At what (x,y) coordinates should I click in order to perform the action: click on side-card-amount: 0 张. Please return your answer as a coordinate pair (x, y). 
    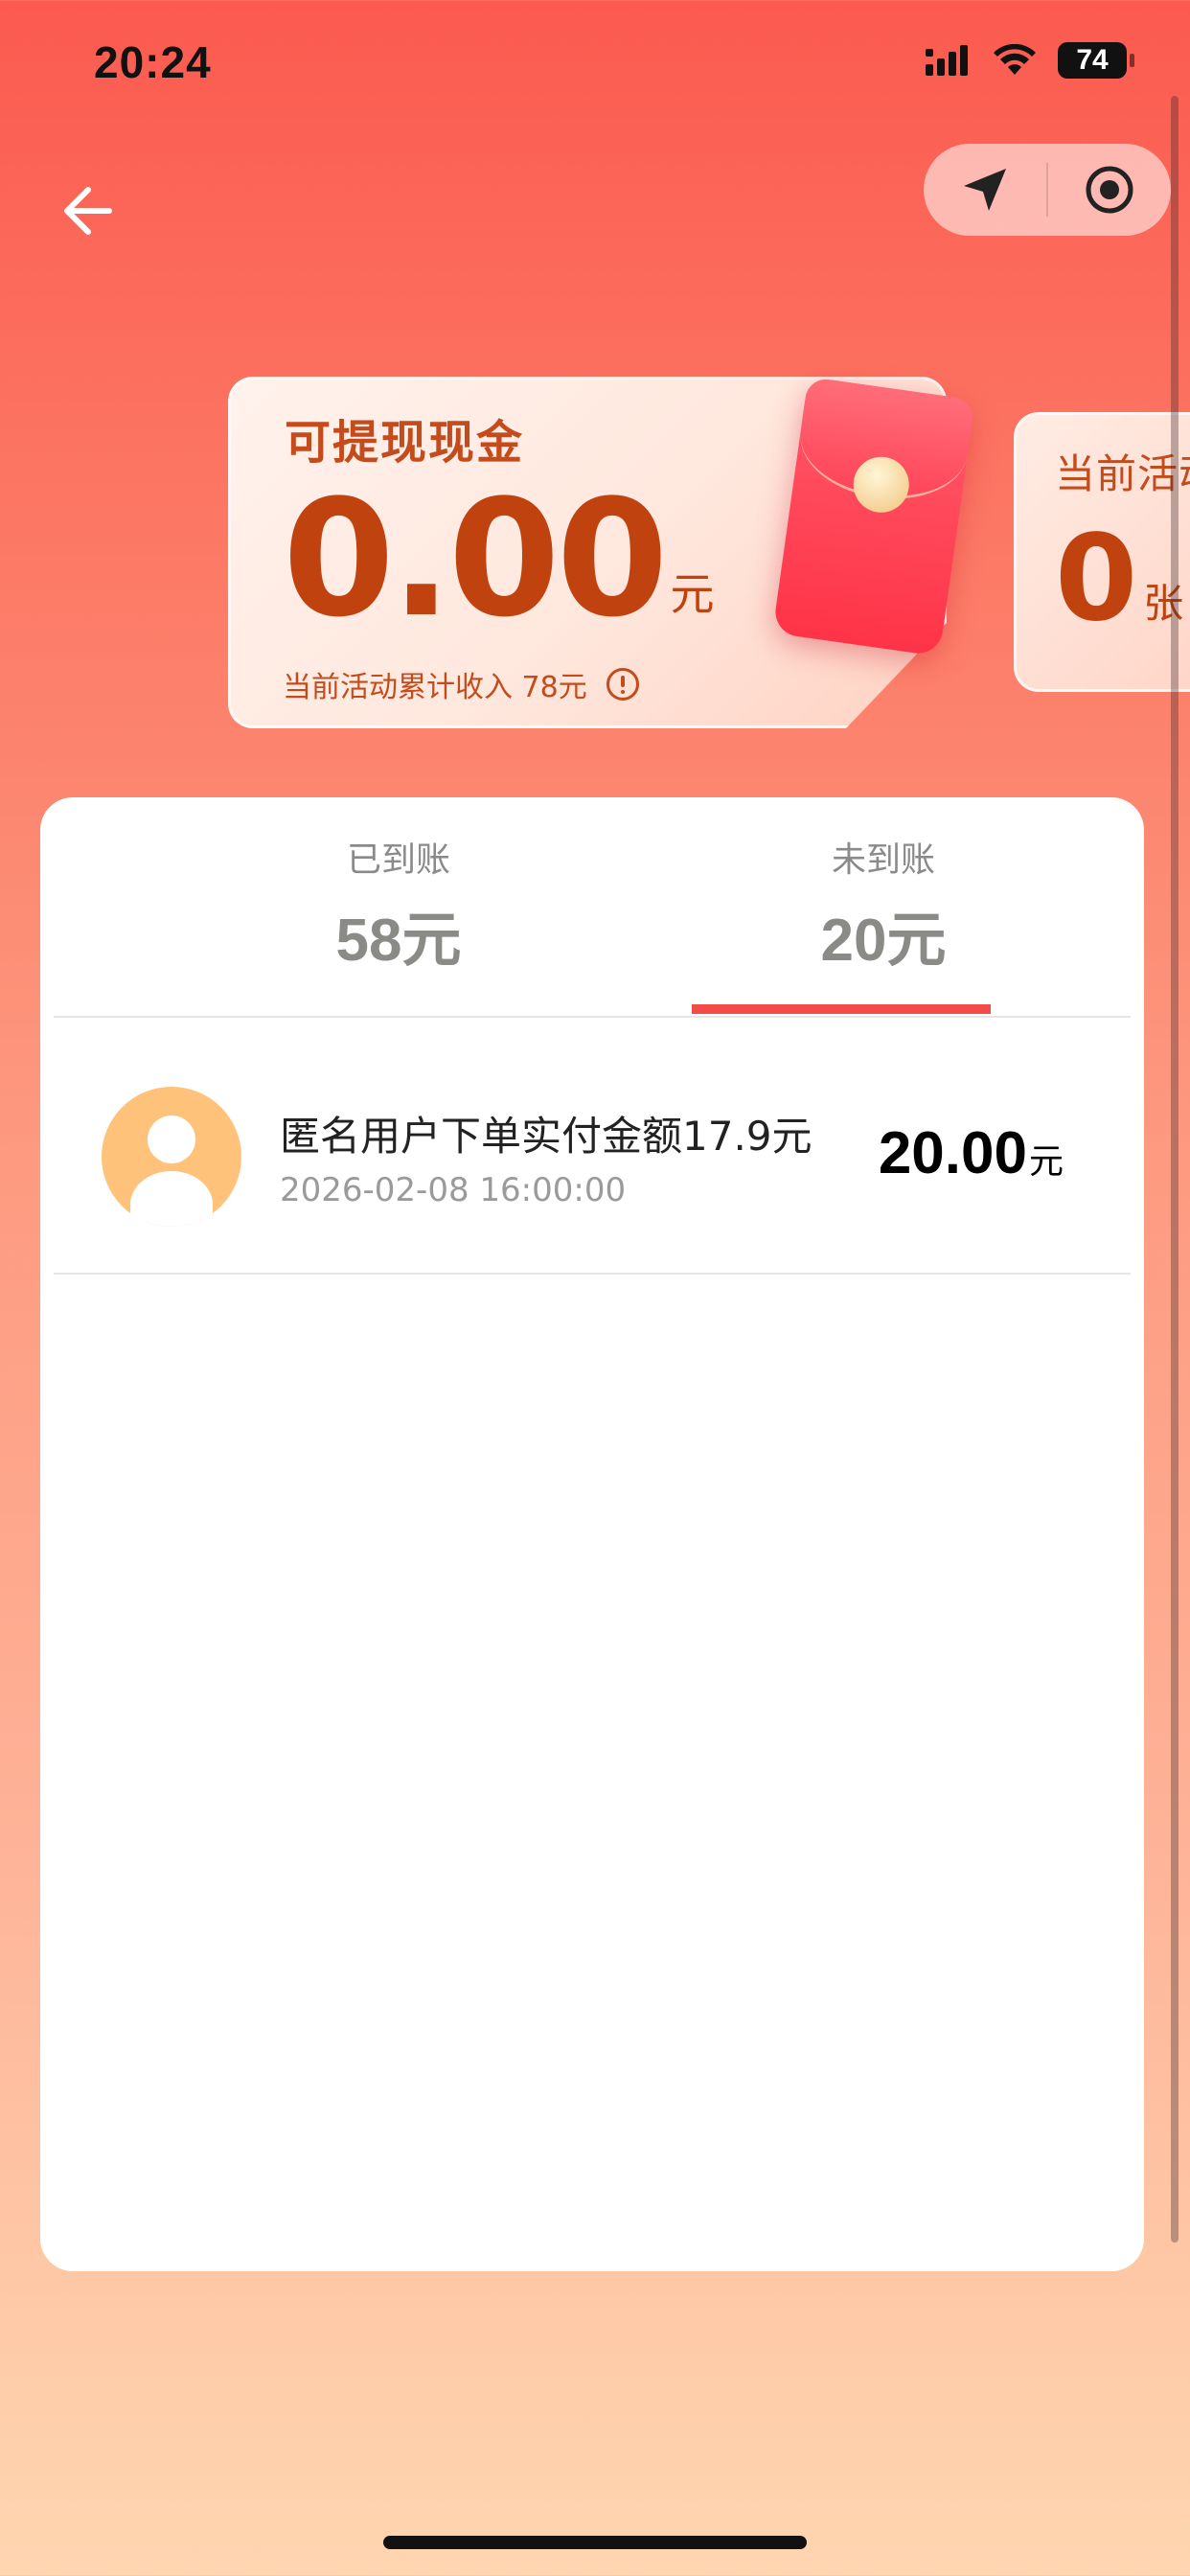
    Looking at the image, I should click on (1119, 579).